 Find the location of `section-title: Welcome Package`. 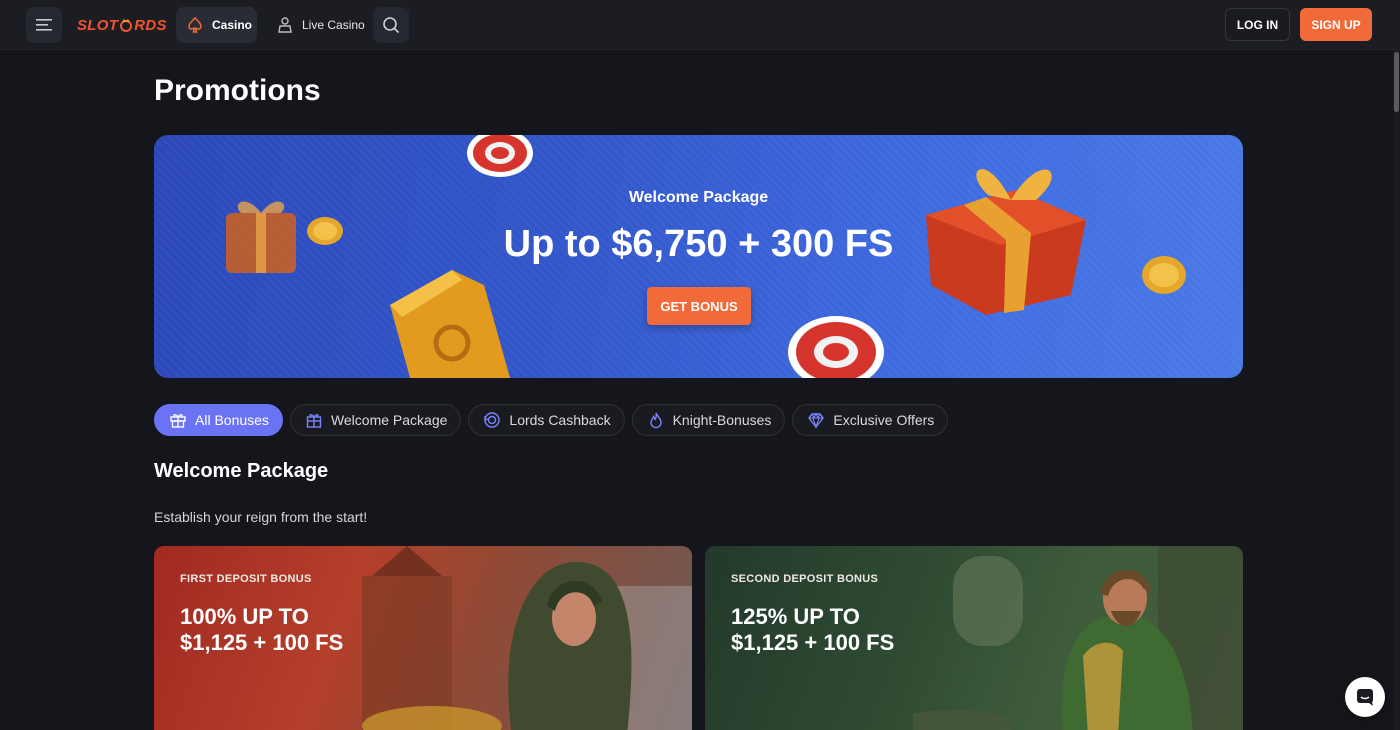

section-title: Welcome Package is located at coordinates (241, 471).